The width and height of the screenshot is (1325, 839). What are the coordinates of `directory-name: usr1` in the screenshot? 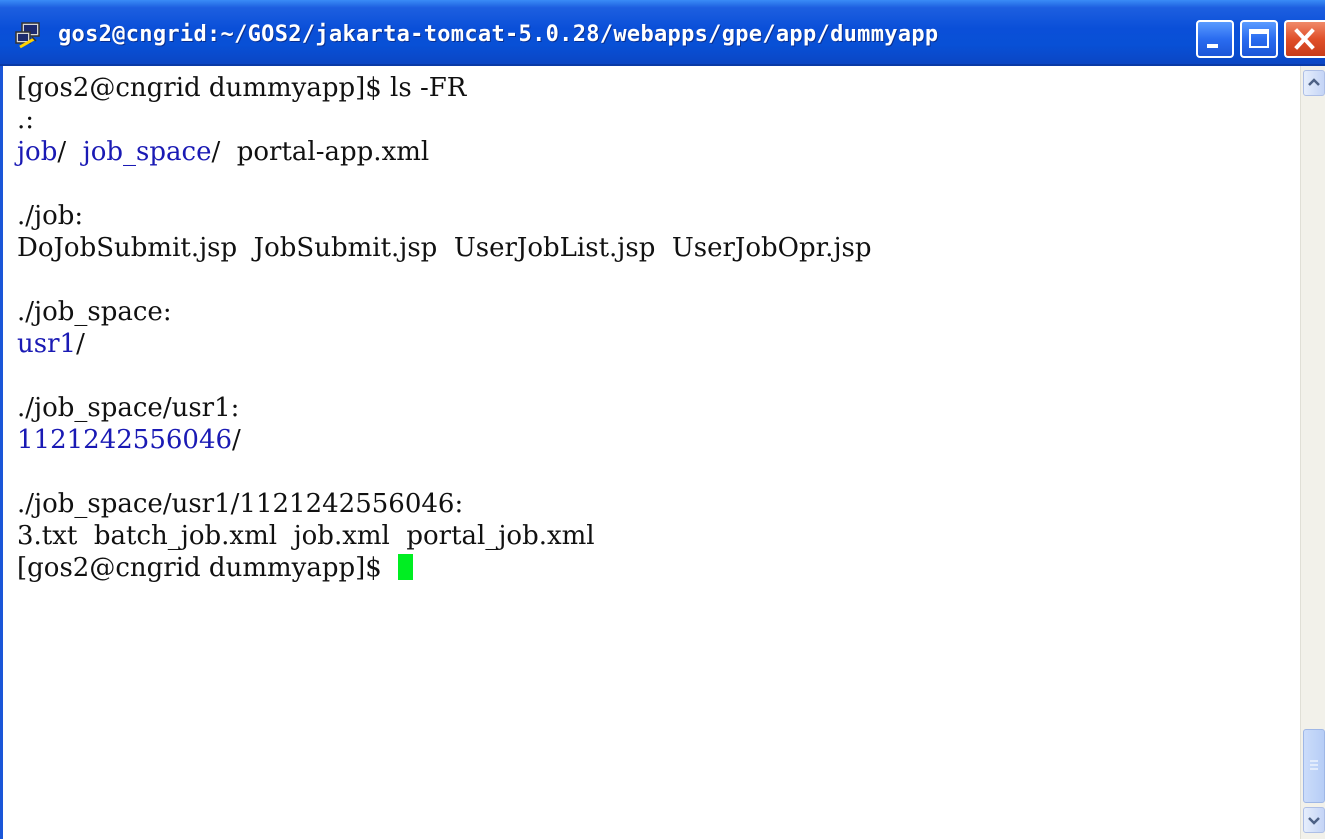 It's located at (47, 344).